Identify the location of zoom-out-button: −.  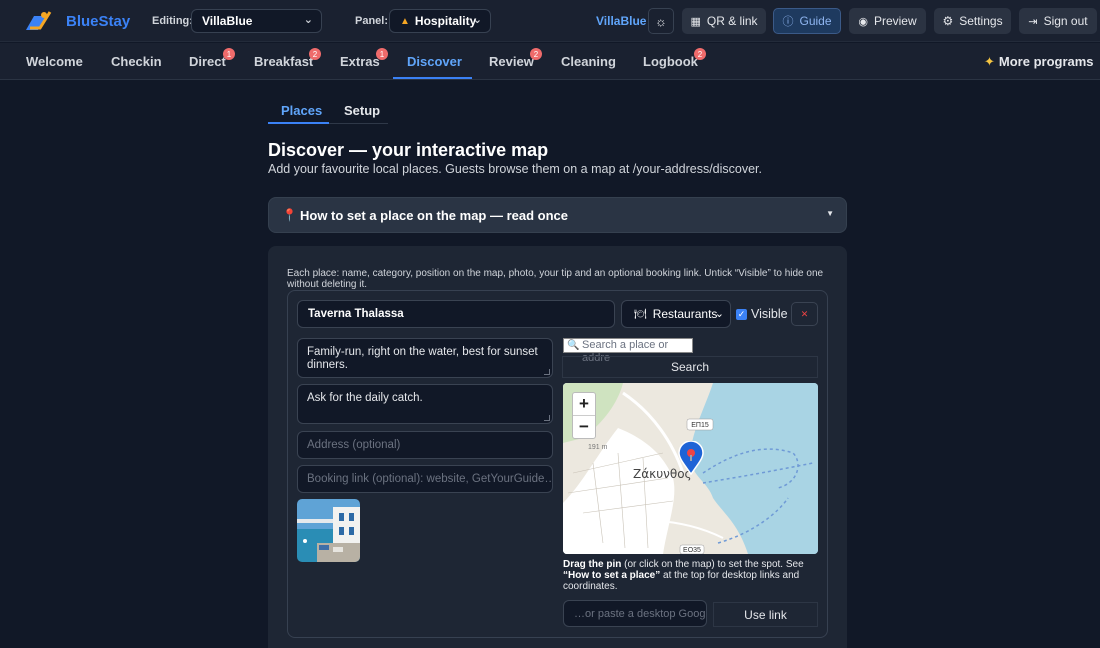
(584, 427).